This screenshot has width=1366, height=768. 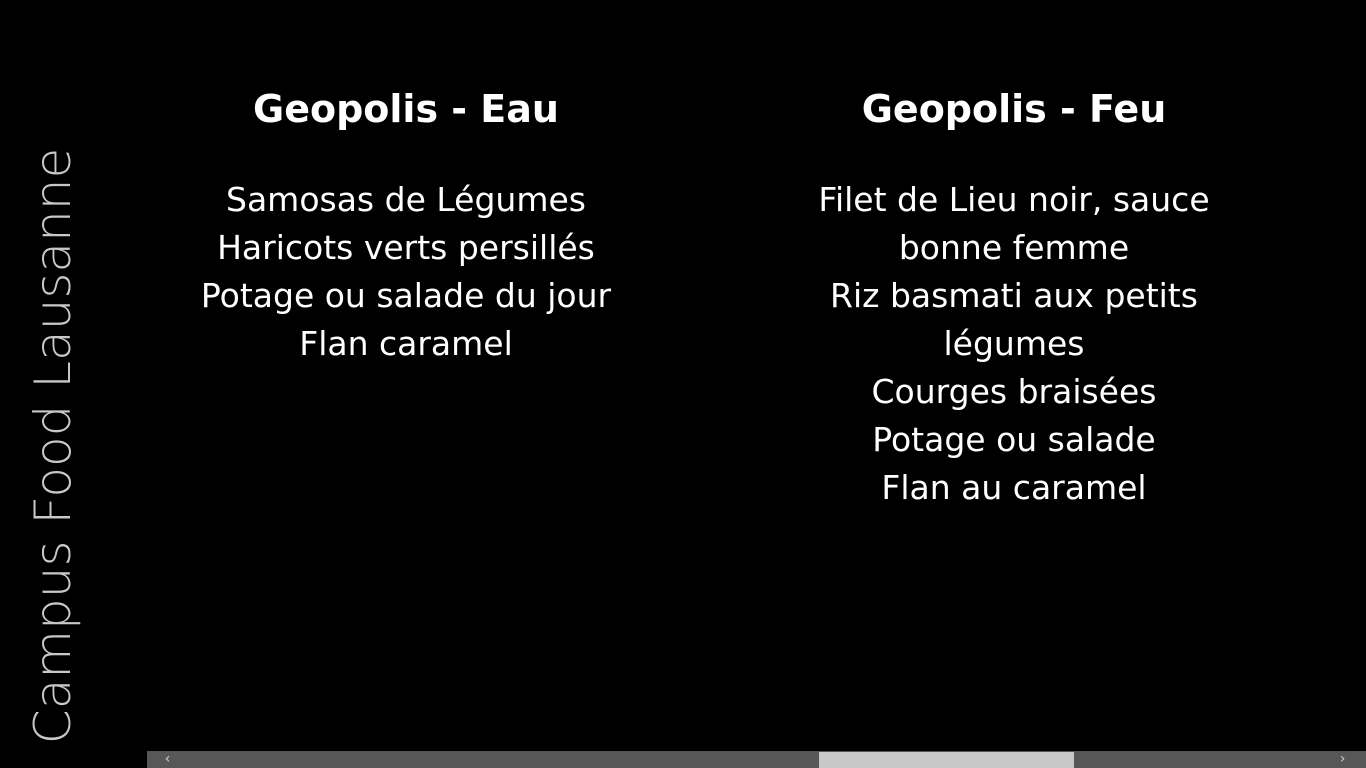 I want to click on menu-item: Courges braisées, so click(x=1014, y=391).